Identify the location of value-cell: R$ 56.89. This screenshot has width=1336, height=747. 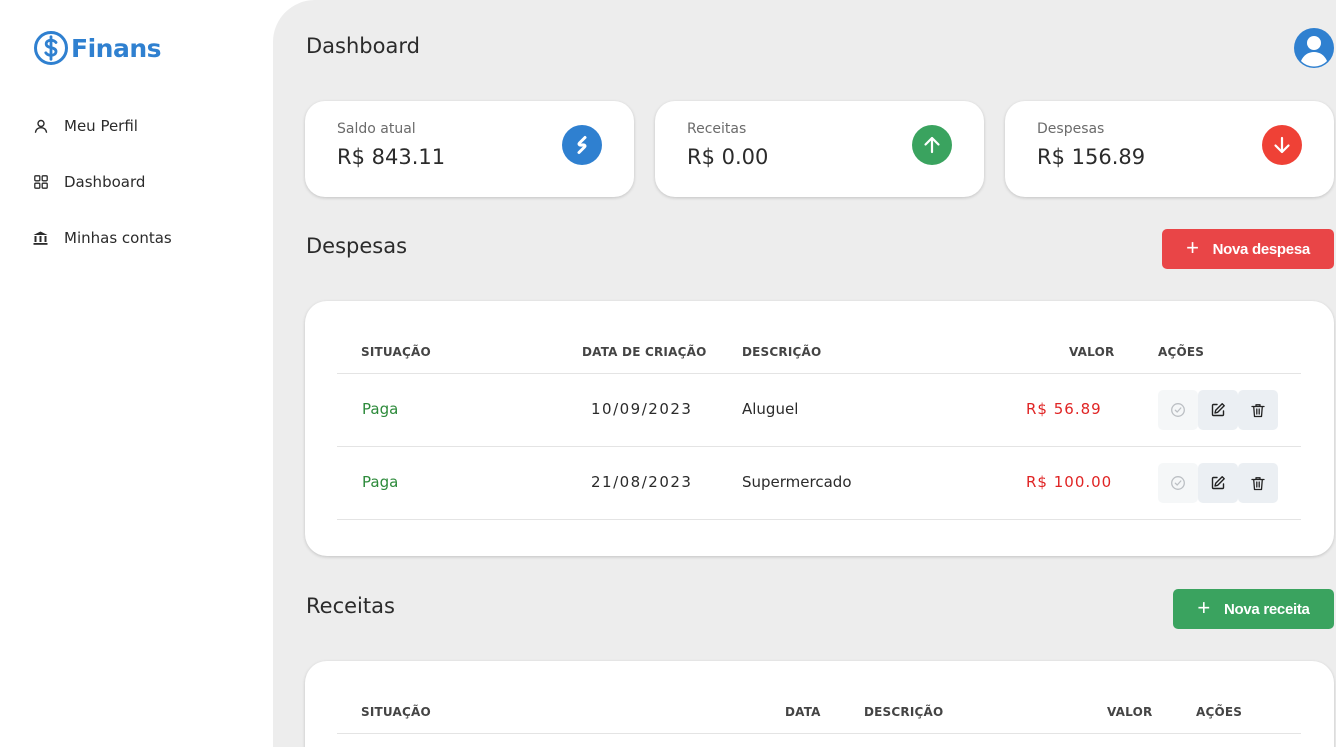
(1064, 409).